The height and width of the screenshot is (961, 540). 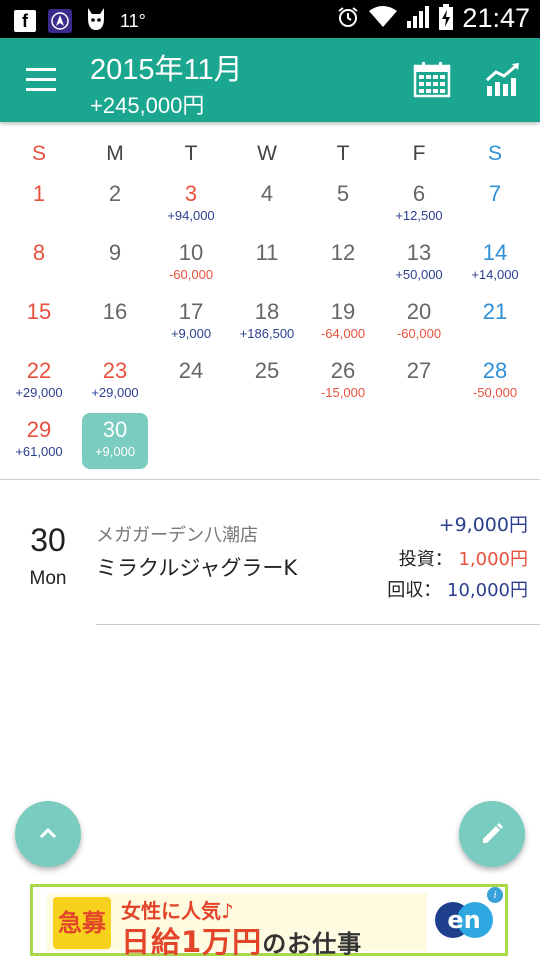 I want to click on day-amount: +12,500, so click(x=419, y=215).